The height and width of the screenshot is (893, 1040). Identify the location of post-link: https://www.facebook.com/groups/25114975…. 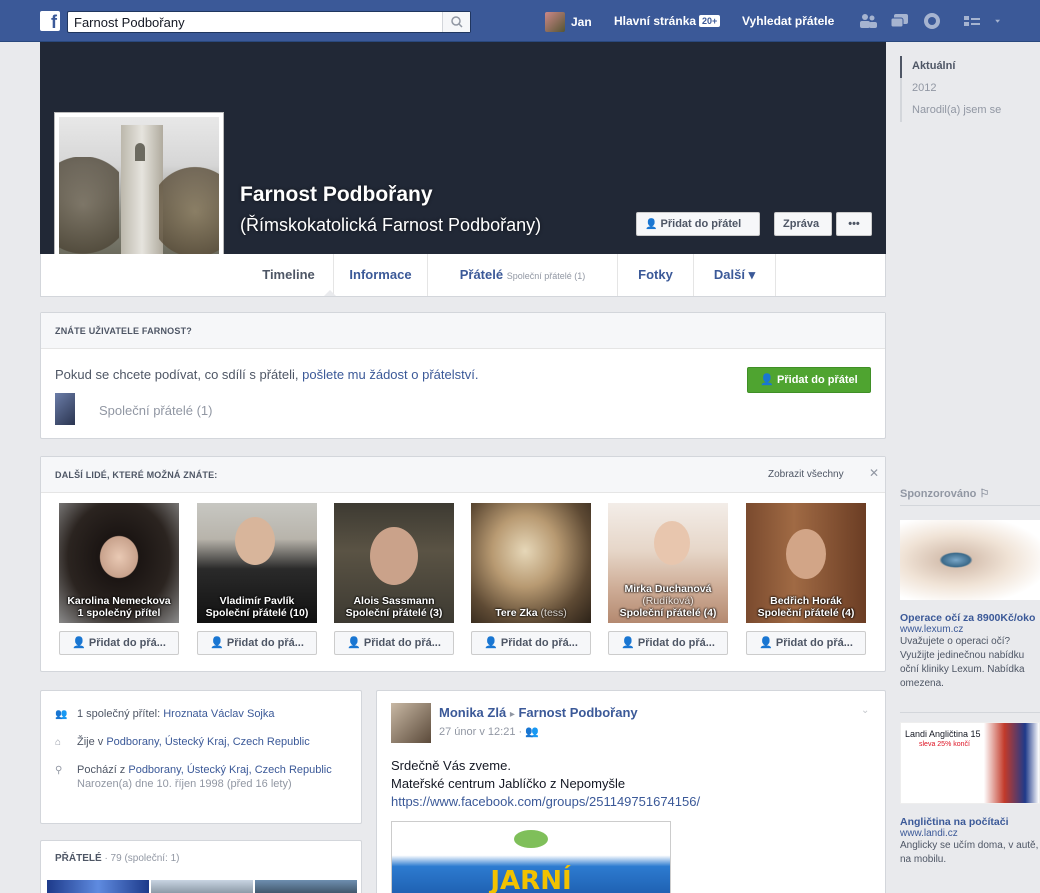
(545, 802).